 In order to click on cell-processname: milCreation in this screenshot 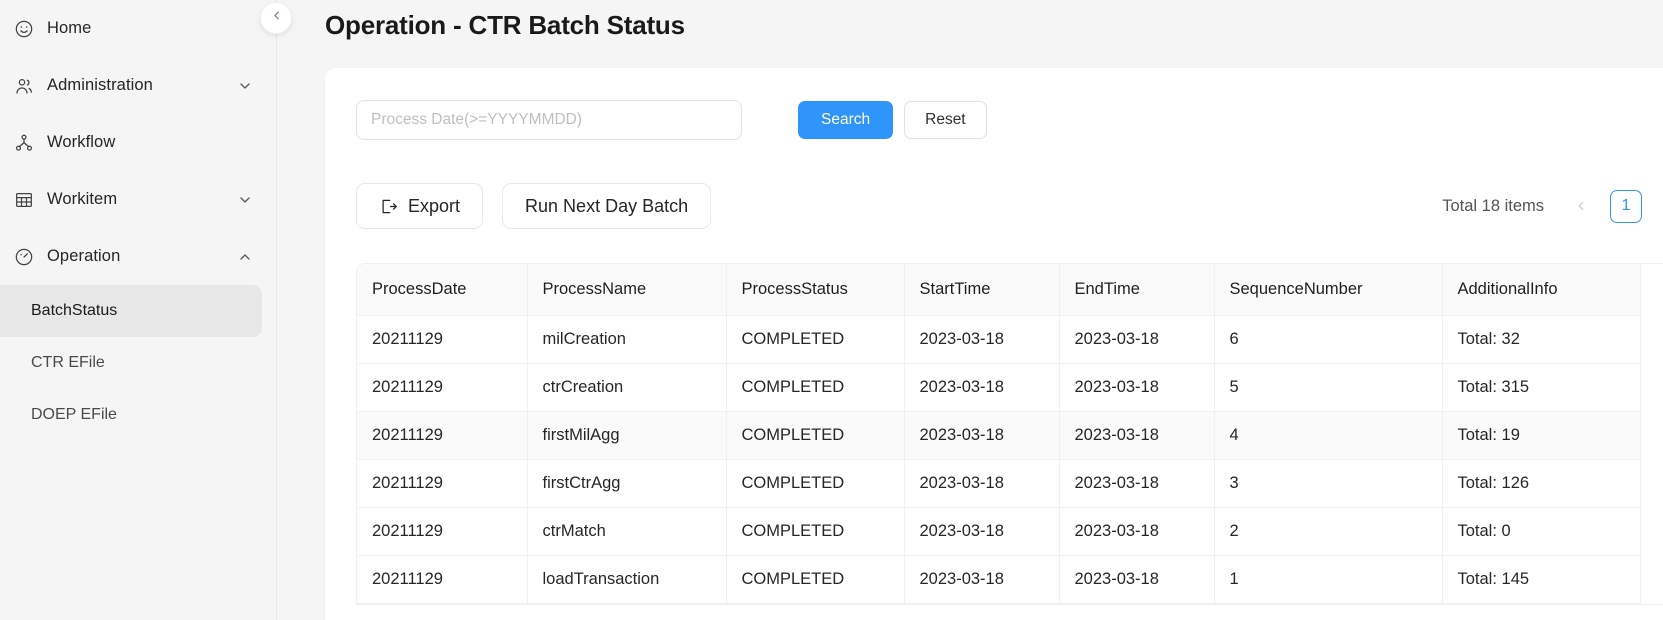, I will do `click(627, 339)`.